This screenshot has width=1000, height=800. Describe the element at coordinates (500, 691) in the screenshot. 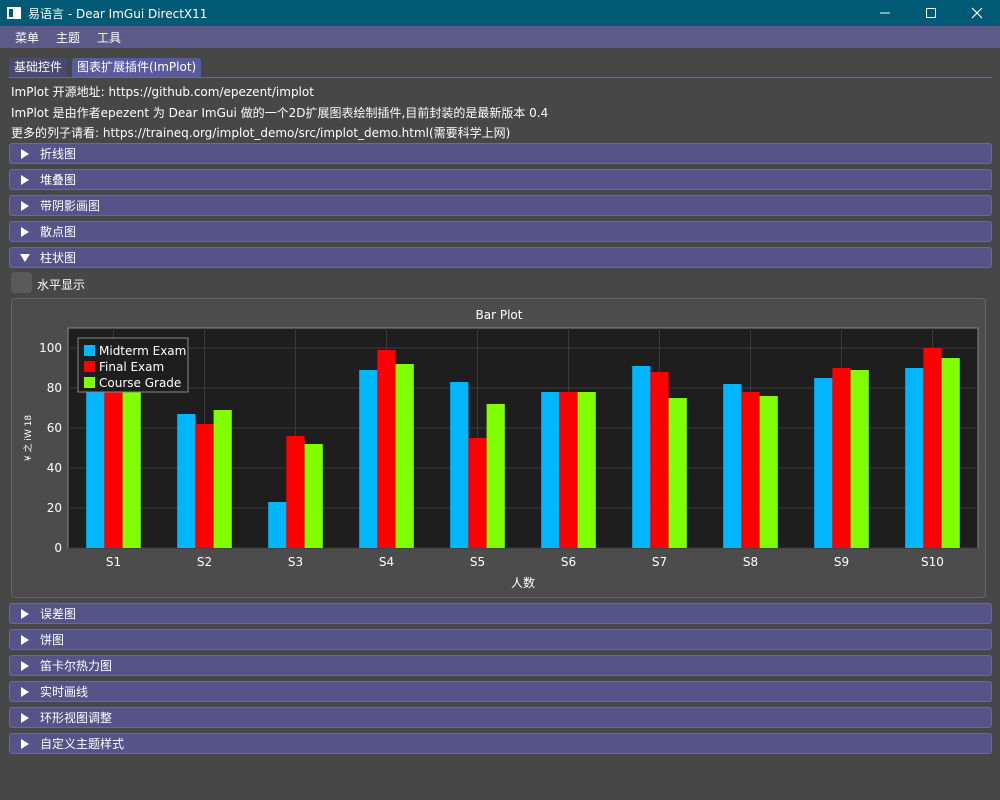

I see `header-realtime-line: 实时画线` at that location.